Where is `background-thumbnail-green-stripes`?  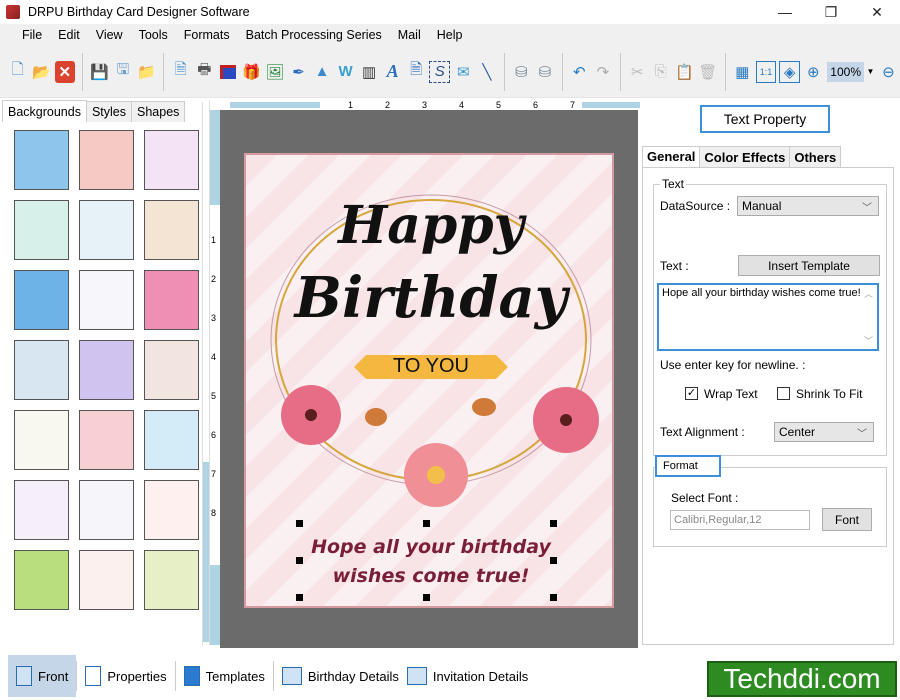 background-thumbnail-green-stripes is located at coordinates (41, 580).